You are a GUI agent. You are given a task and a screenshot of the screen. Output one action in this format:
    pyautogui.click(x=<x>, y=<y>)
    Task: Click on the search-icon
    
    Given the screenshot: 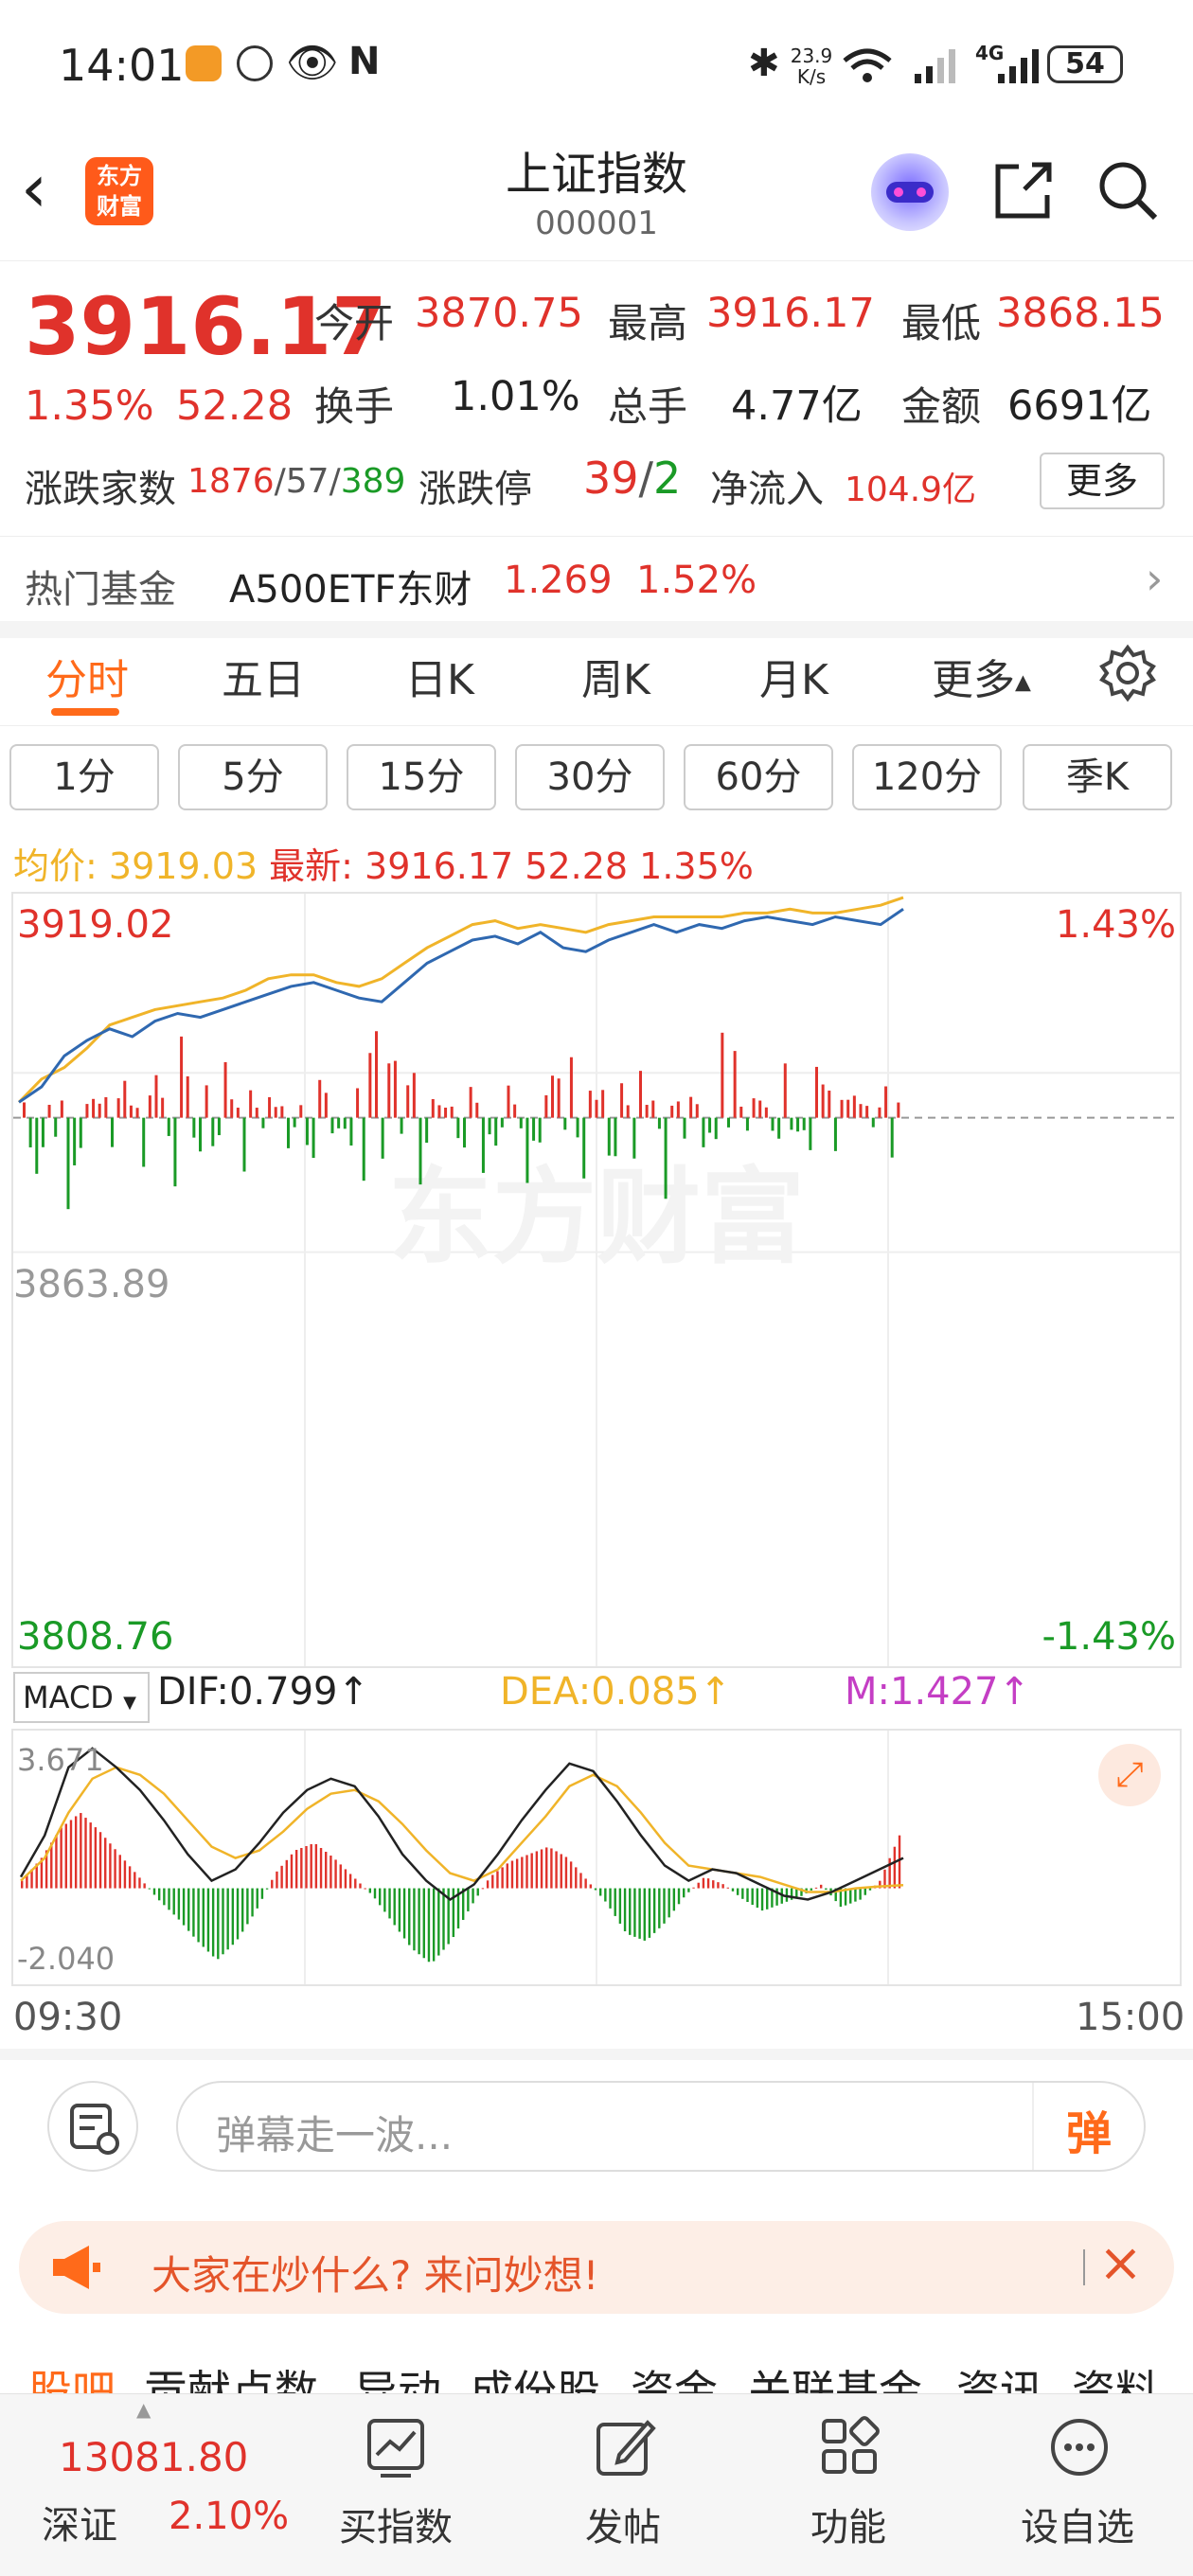 What is the action you would take?
    pyautogui.click(x=1128, y=190)
    